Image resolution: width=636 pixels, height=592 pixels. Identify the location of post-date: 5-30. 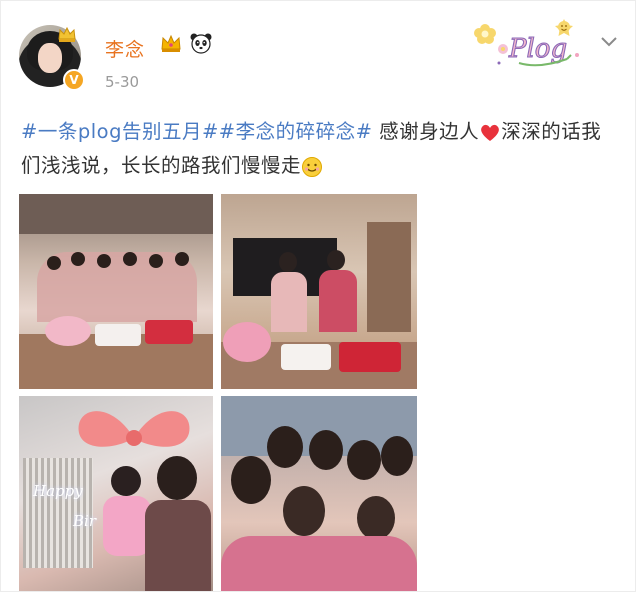
(122, 82).